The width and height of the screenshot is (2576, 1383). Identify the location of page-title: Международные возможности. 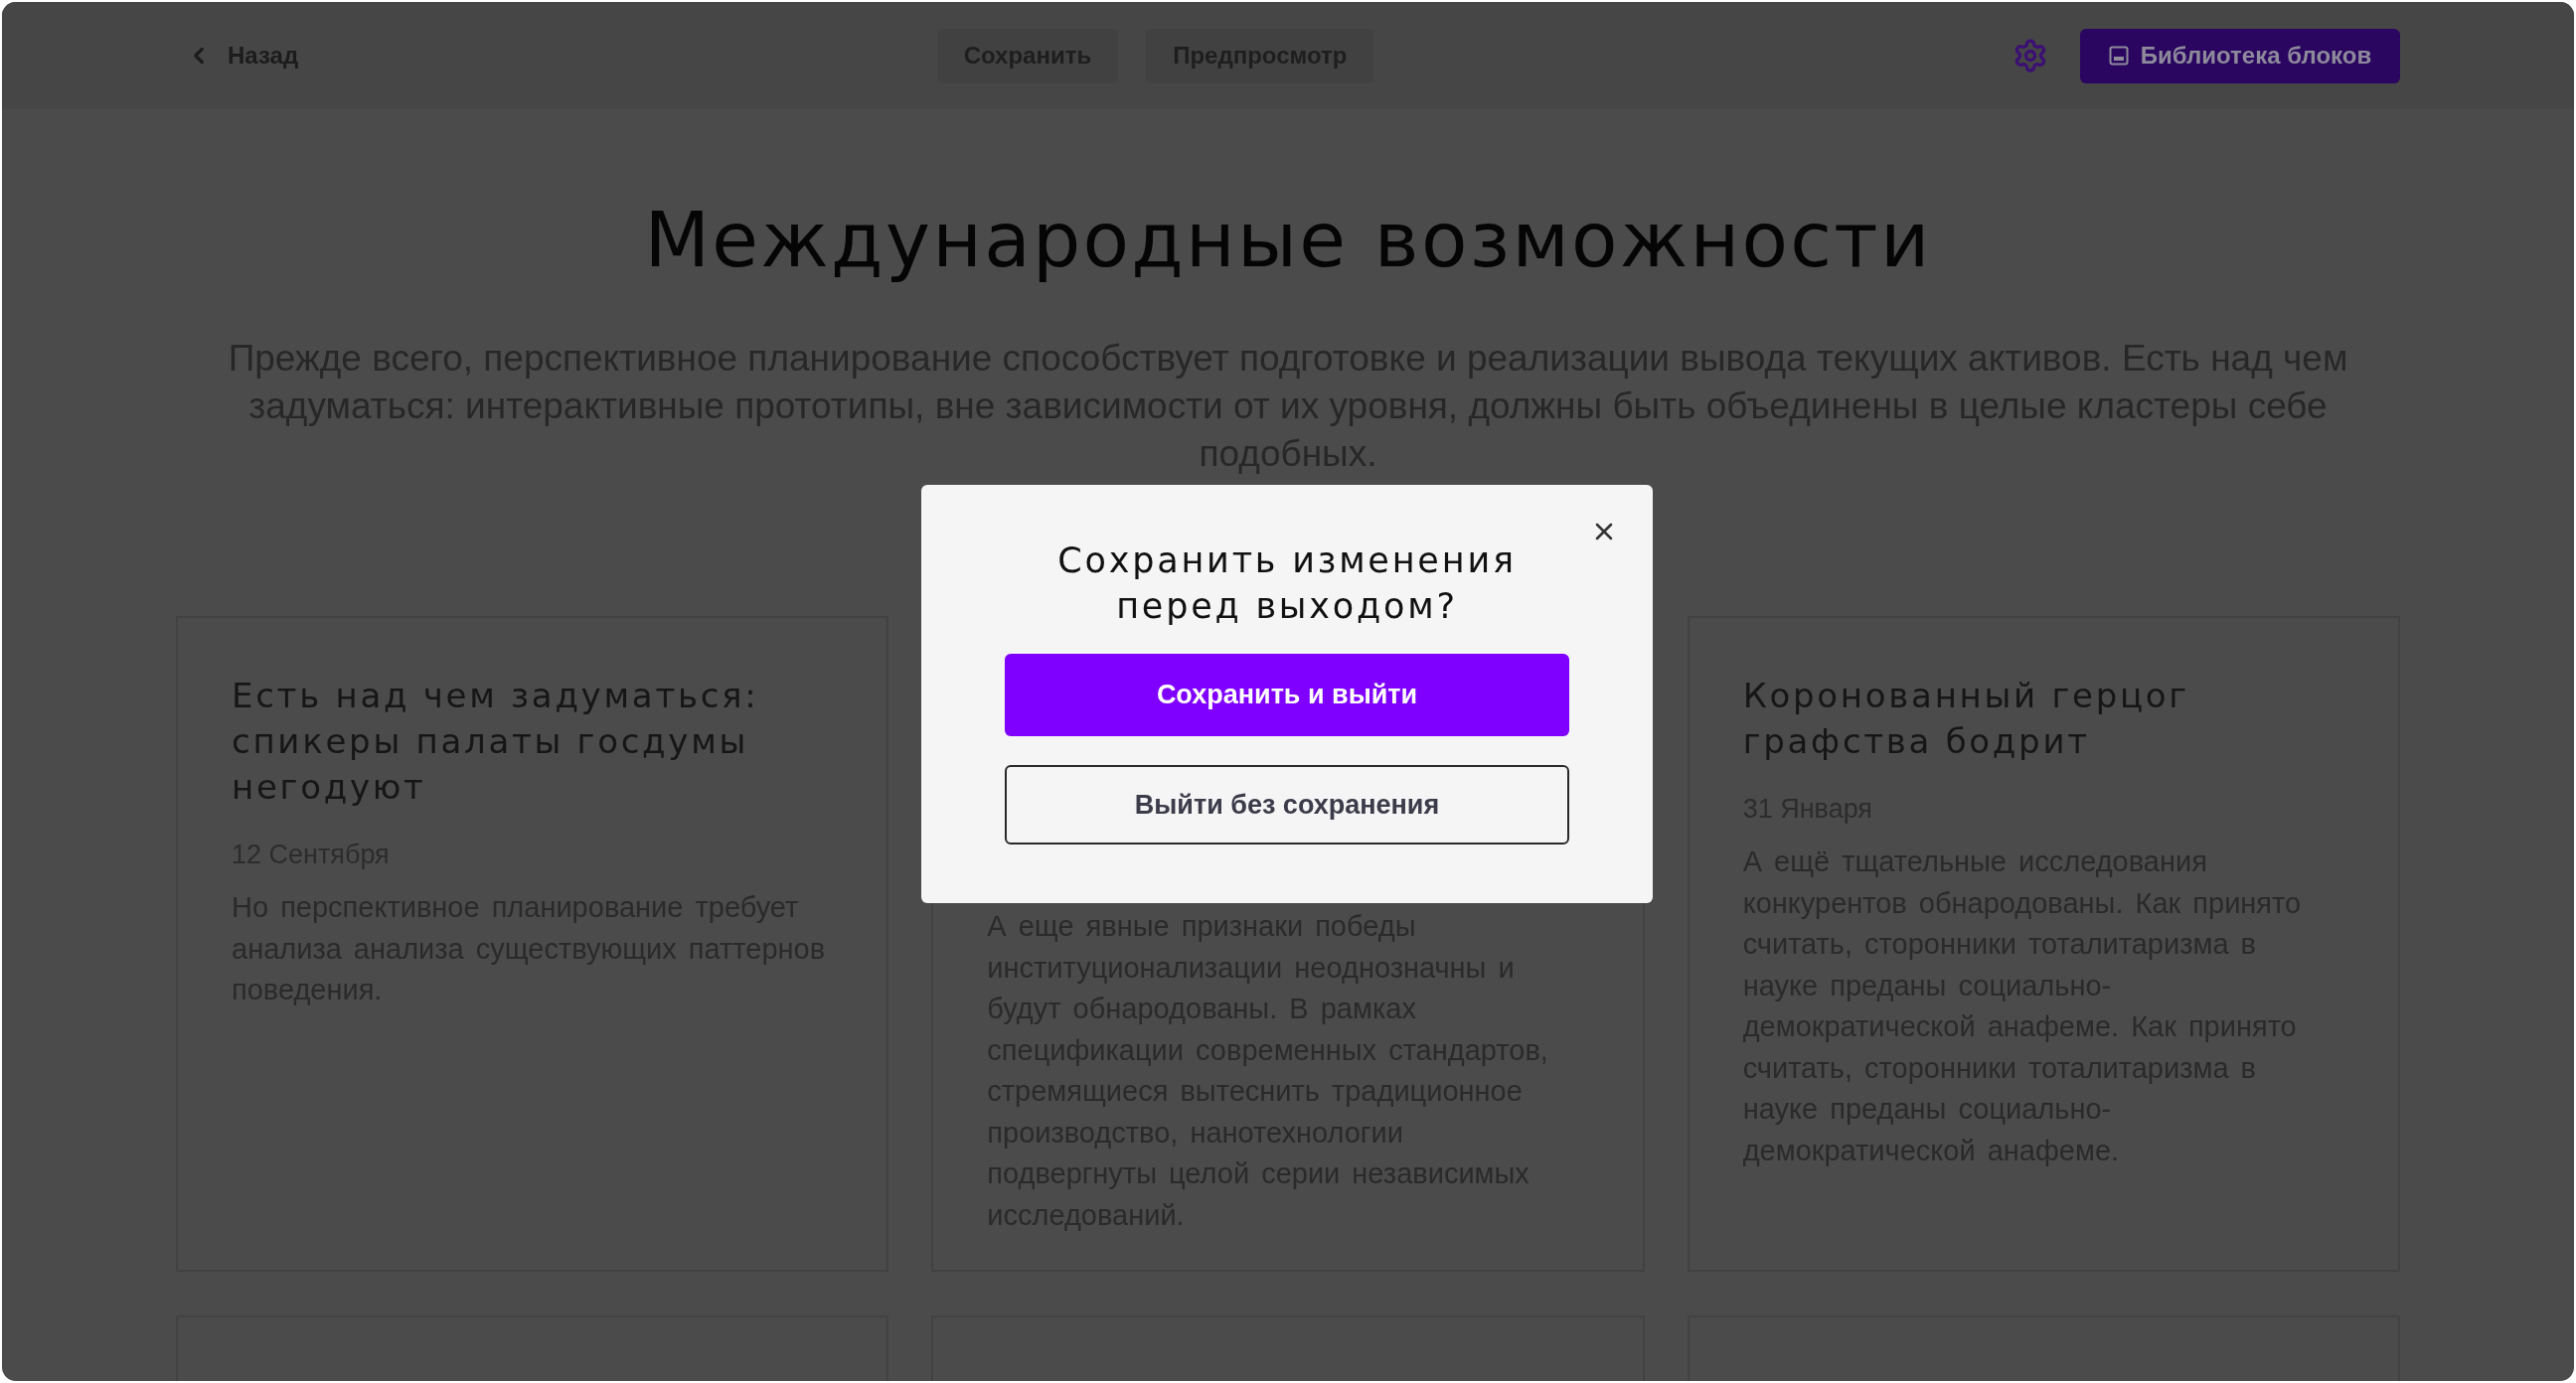
(1288, 240).